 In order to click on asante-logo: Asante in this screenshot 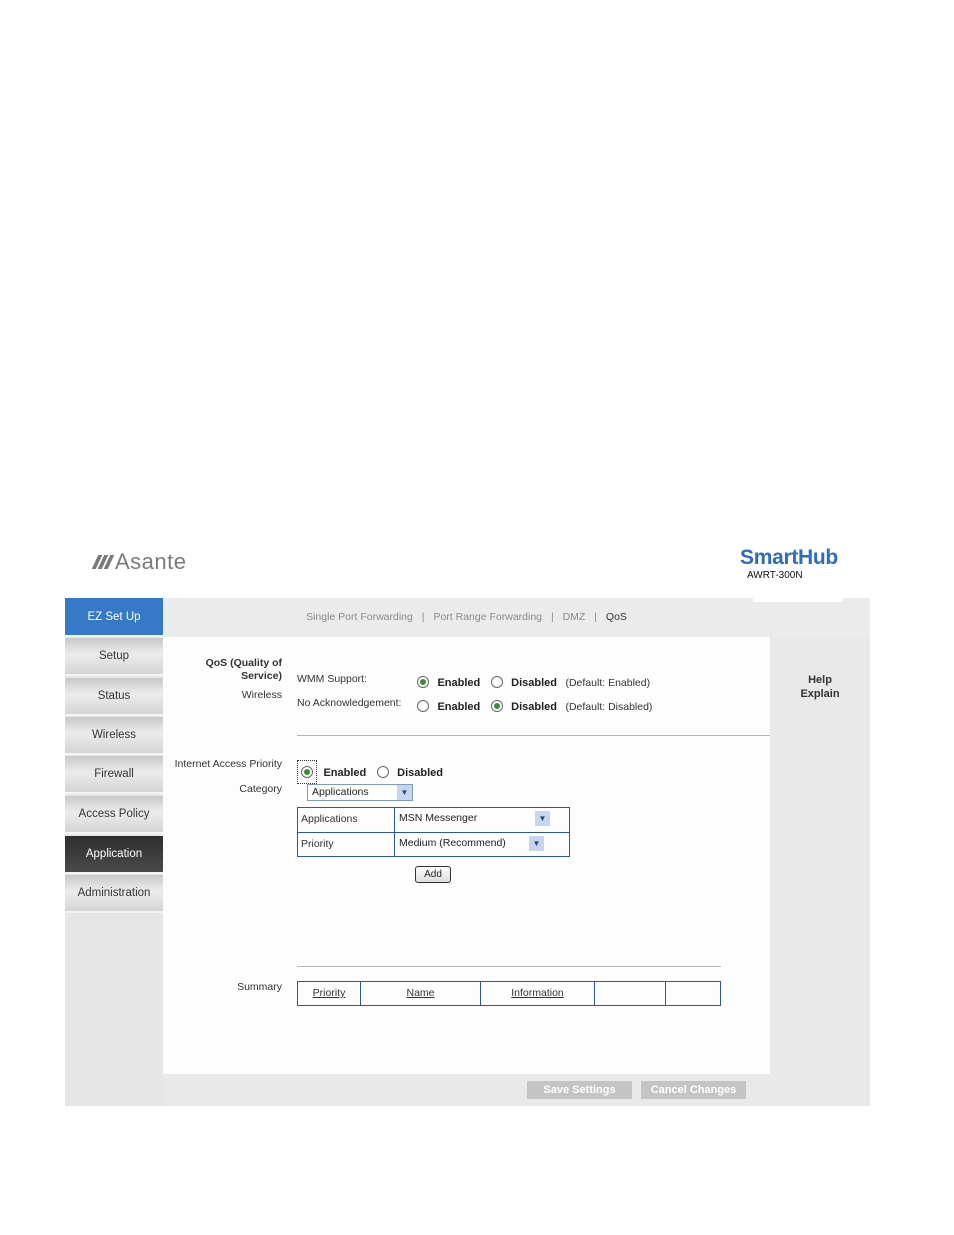, I will do `click(139, 562)`.